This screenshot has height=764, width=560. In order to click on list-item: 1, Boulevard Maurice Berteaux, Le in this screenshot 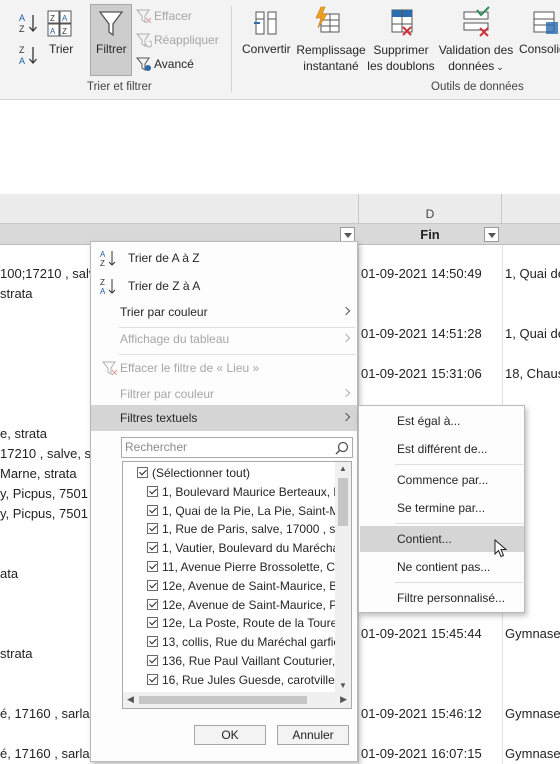, I will do `click(229, 492)`.